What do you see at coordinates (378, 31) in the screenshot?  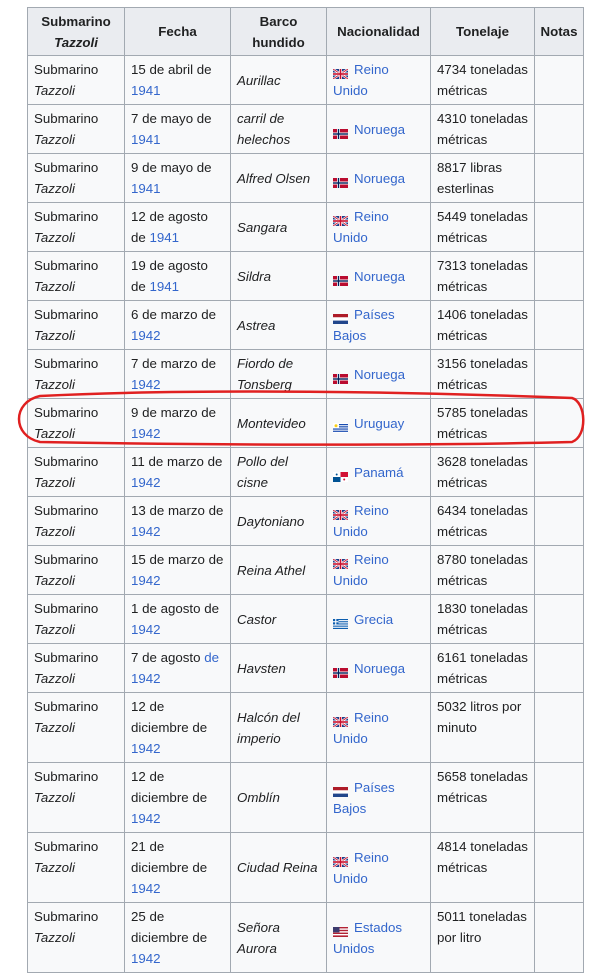 I see `header-nationality: Nacionalidad` at bounding box center [378, 31].